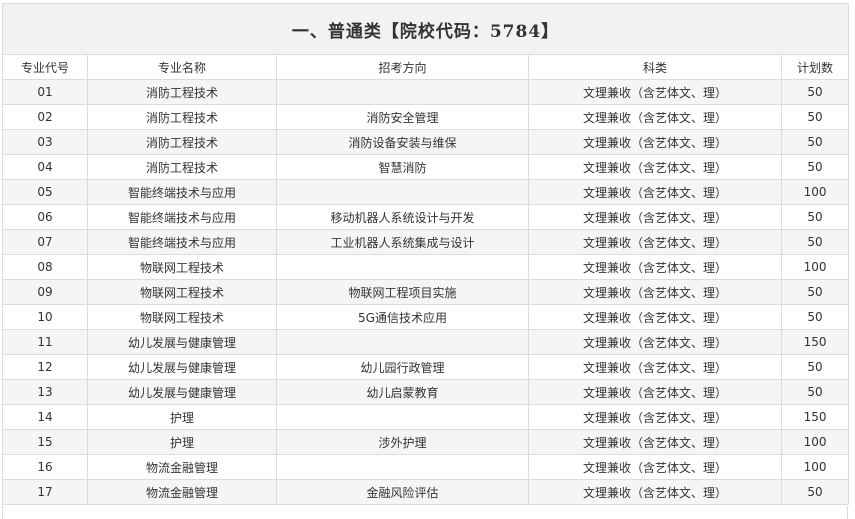  I want to click on table-title-row: 一、普通类【院校代码：5784】, so click(425, 29).